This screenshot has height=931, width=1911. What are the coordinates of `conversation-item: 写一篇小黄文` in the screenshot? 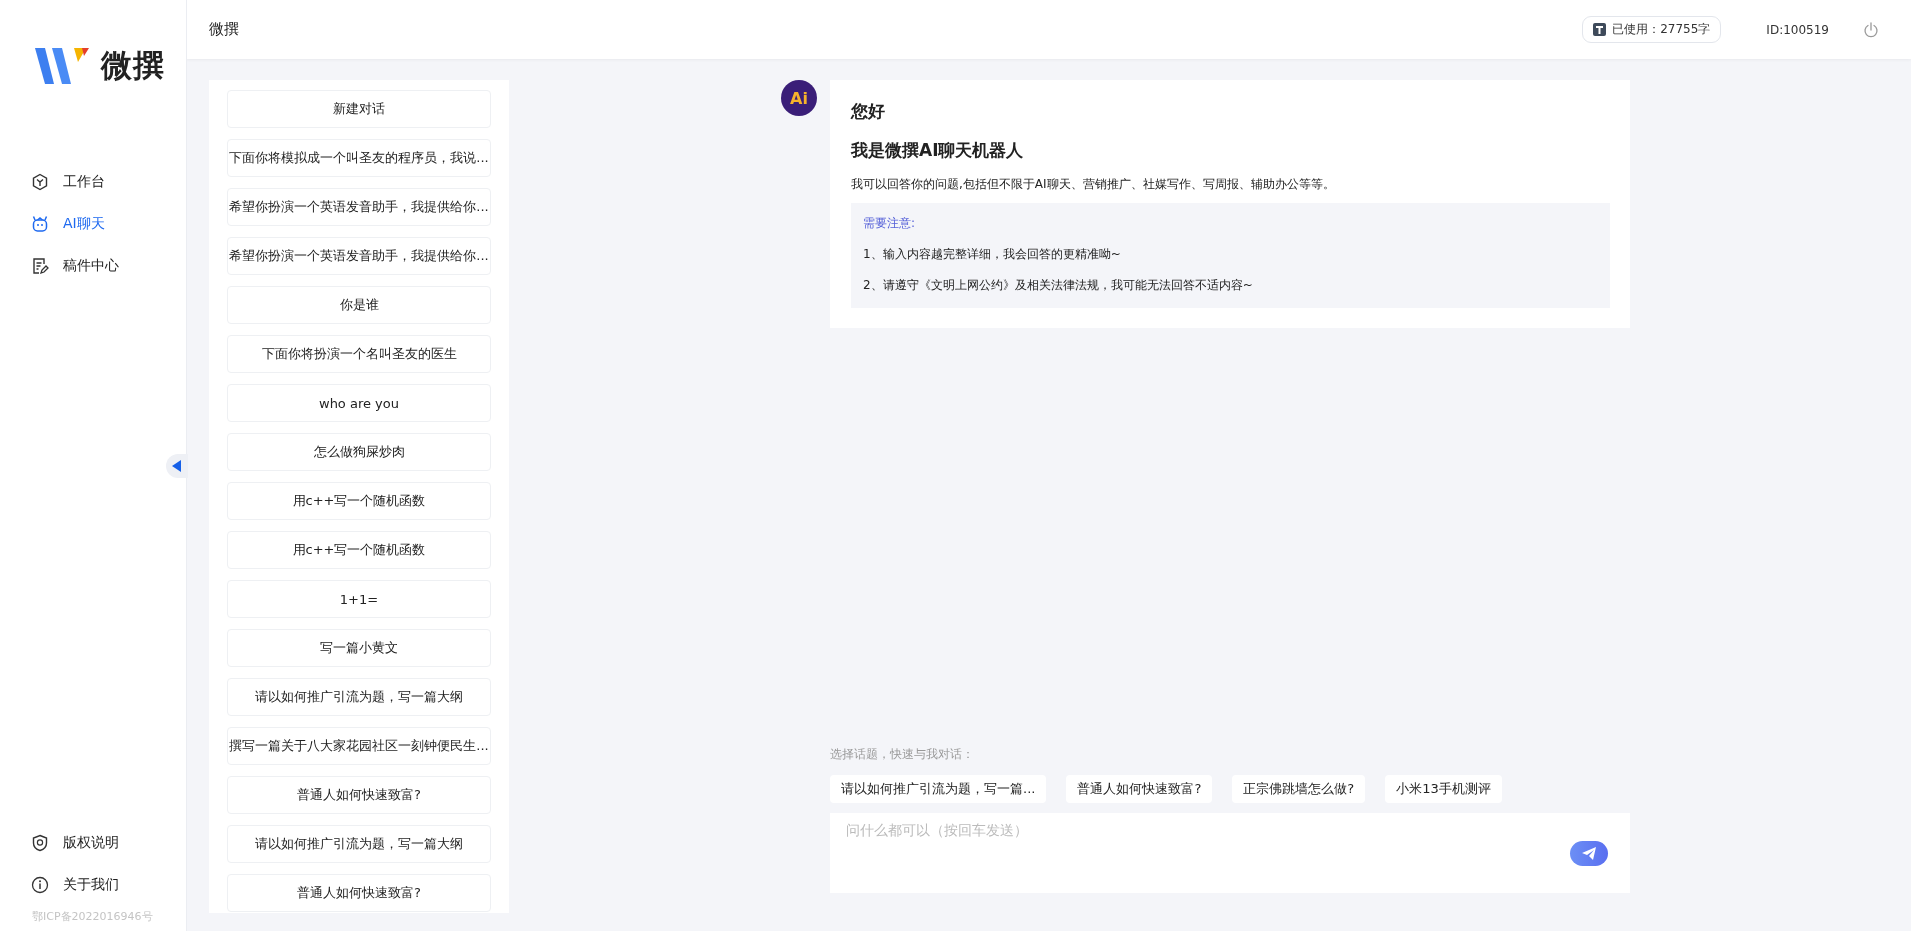 It's located at (359, 648).